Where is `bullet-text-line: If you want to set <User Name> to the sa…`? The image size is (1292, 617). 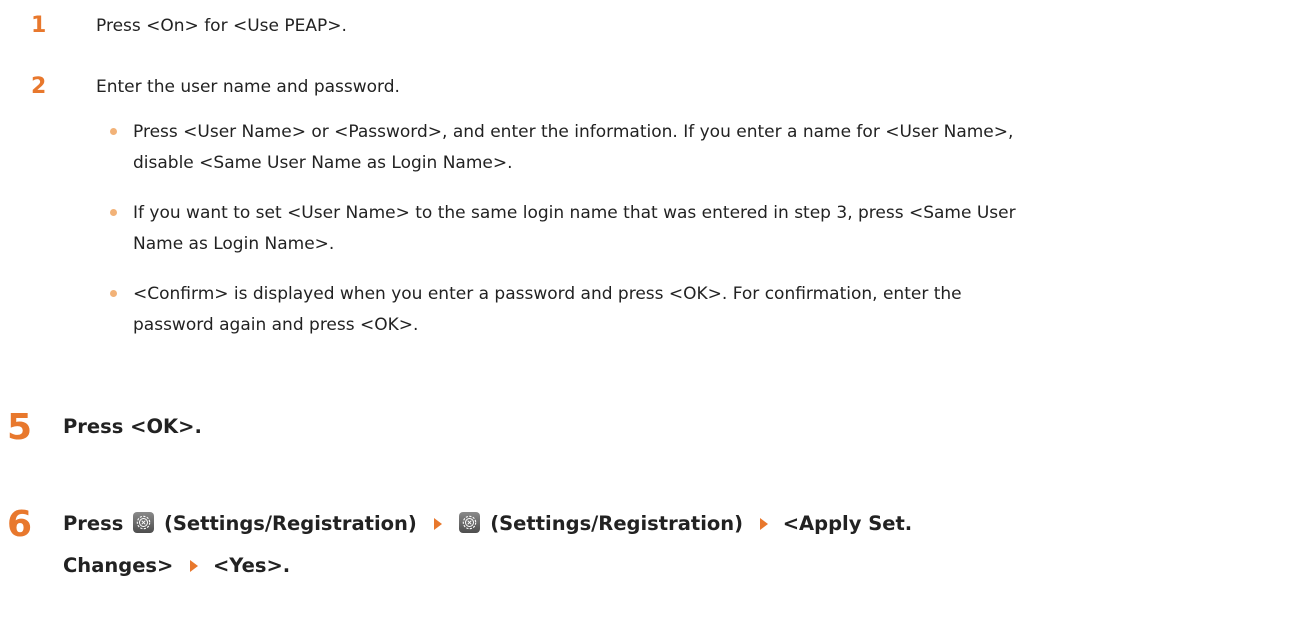 bullet-text-line: If you want to set <User Name> to the sa… is located at coordinates (574, 213).